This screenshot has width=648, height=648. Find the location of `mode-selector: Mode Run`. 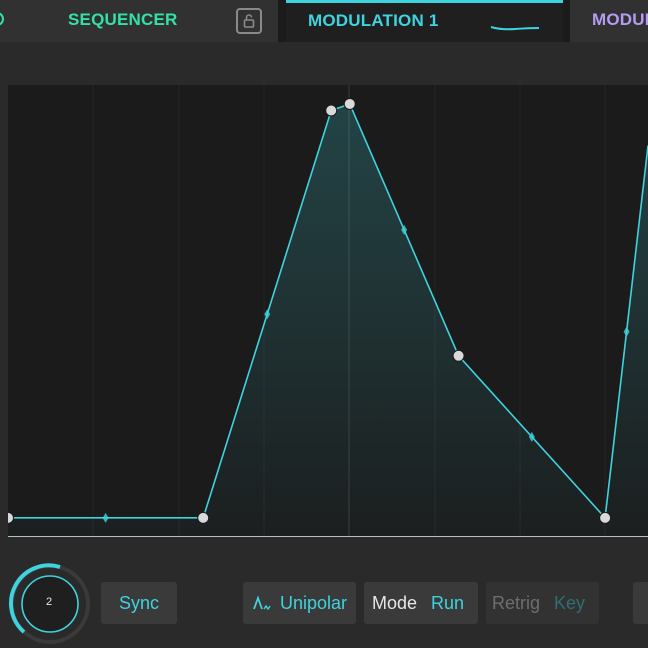

mode-selector: Mode Run is located at coordinates (421, 603).